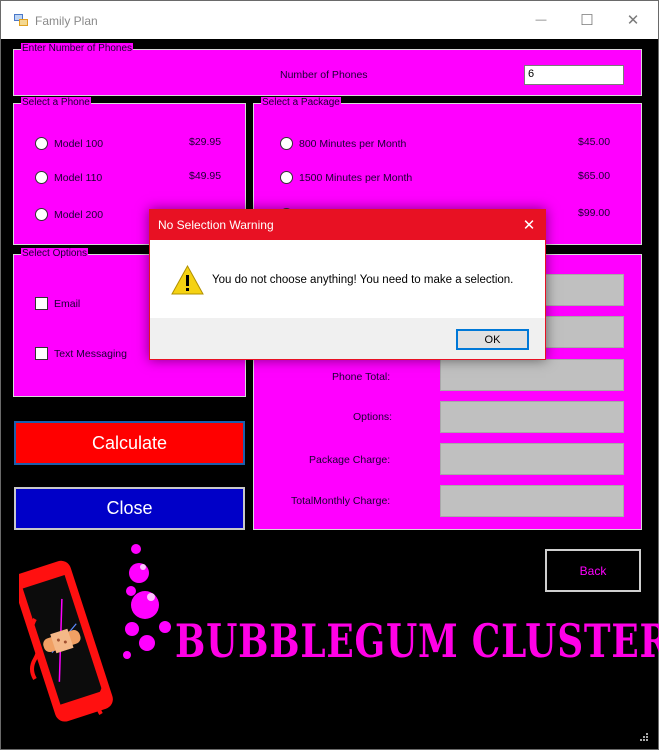 The image size is (659, 750). I want to click on model-200-radio, so click(41, 214).